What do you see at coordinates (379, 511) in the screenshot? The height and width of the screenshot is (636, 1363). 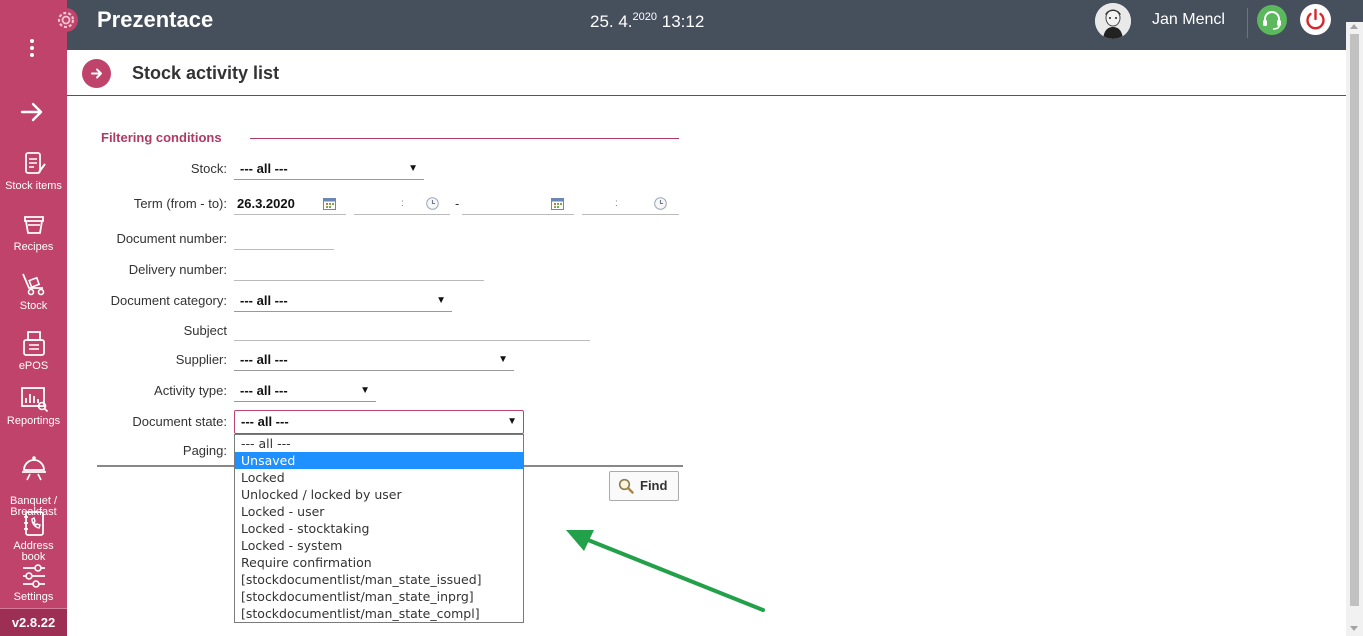 I see `option-locked-user: Locked - user` at bounding box center [379, 511].